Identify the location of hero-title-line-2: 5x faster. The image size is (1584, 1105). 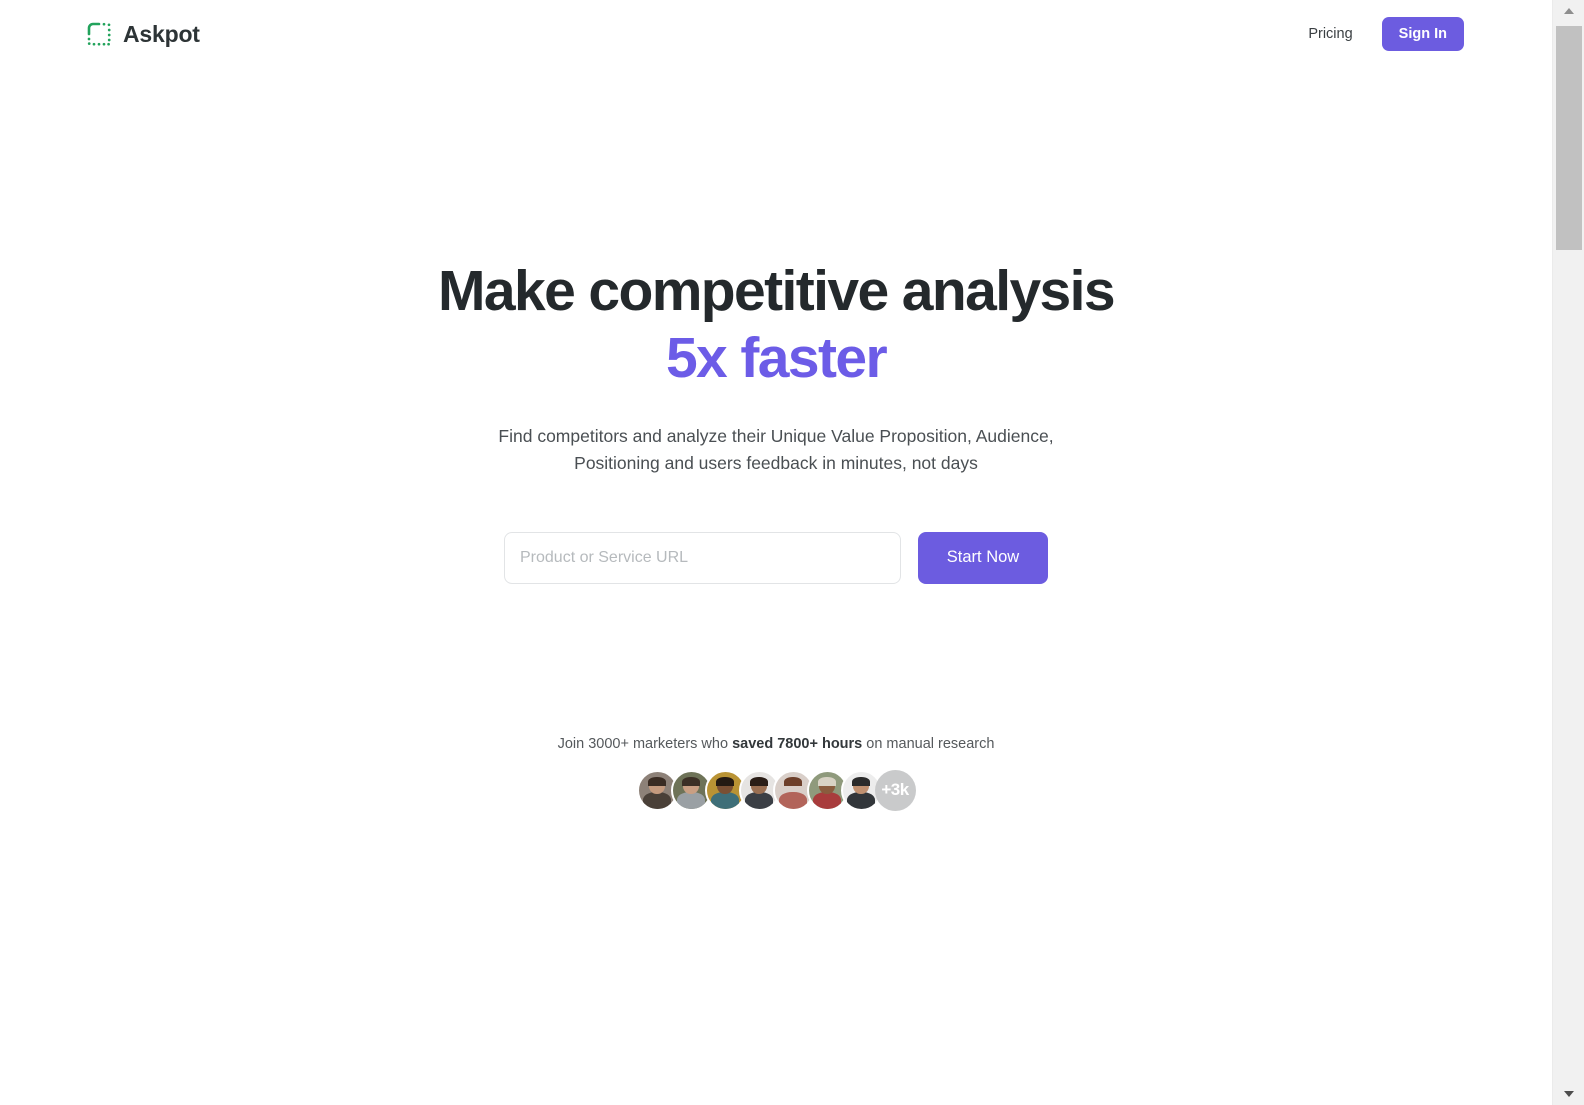
(776, 357).